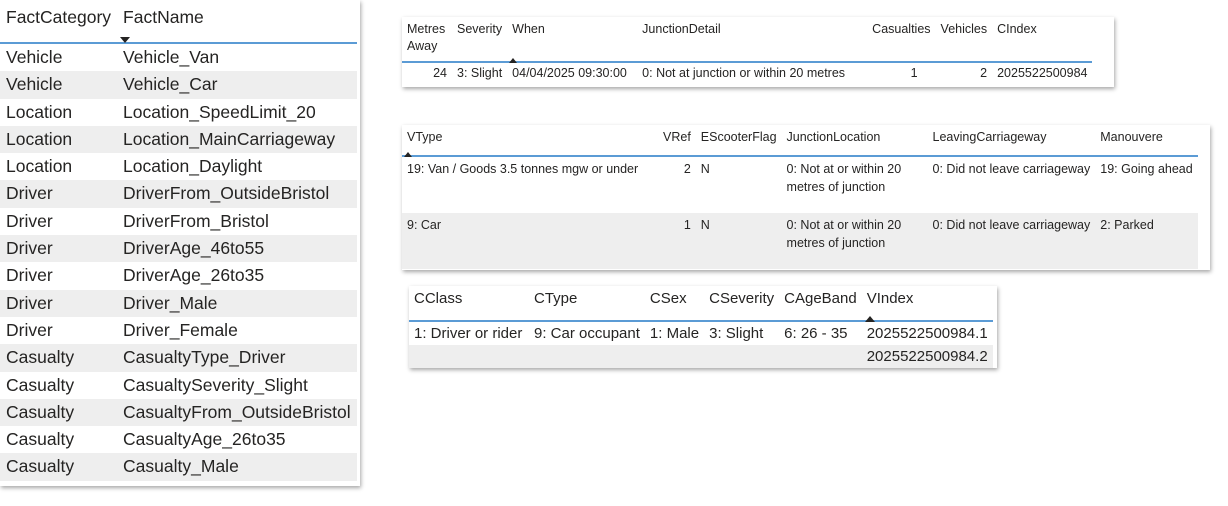 This screenshot has height=506, width=1228. I want to click on column-header-manouvere: Manouvere, so click(1146, 143).